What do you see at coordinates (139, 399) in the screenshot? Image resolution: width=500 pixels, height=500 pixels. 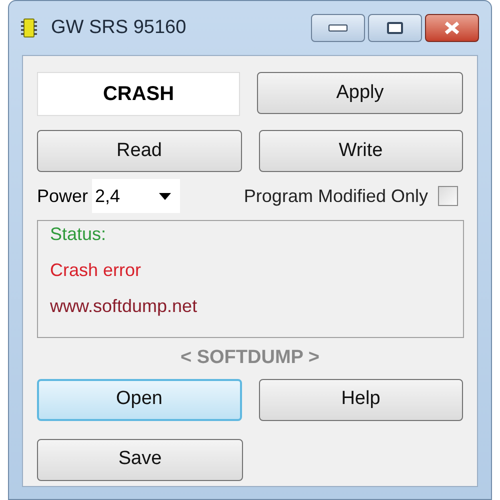 I see `push-button: Open` at bounding box center [139, 399].